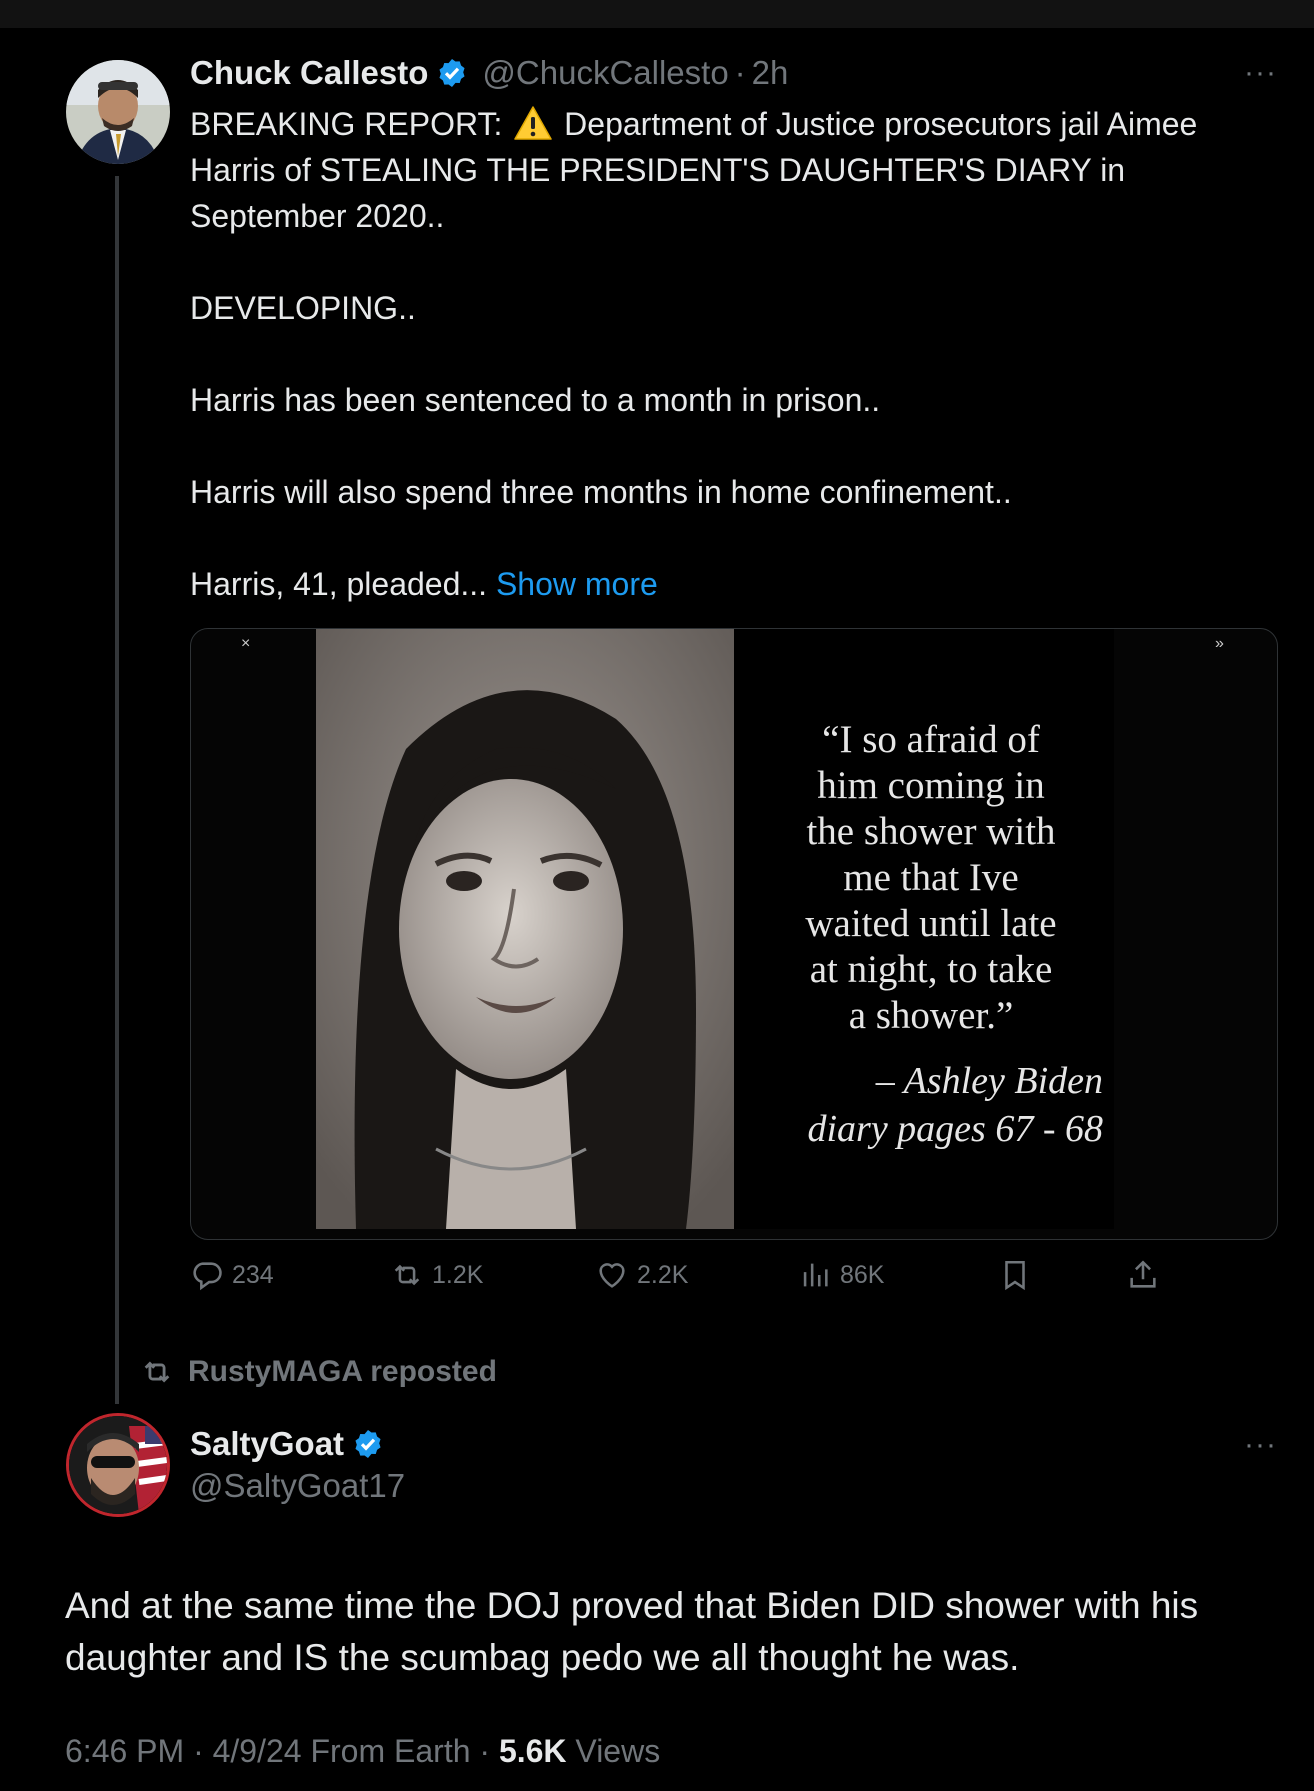 The image size is (1314, 1791). What do you see at coordinates (931, 969) in the screenshot?
I see `quote-line: at night, to take` at bounding box center [931, 969].